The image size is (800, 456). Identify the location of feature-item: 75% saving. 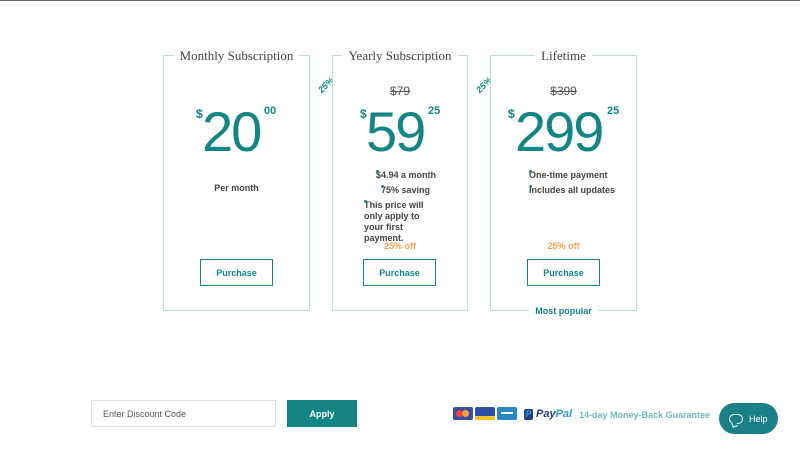
(400, 190).